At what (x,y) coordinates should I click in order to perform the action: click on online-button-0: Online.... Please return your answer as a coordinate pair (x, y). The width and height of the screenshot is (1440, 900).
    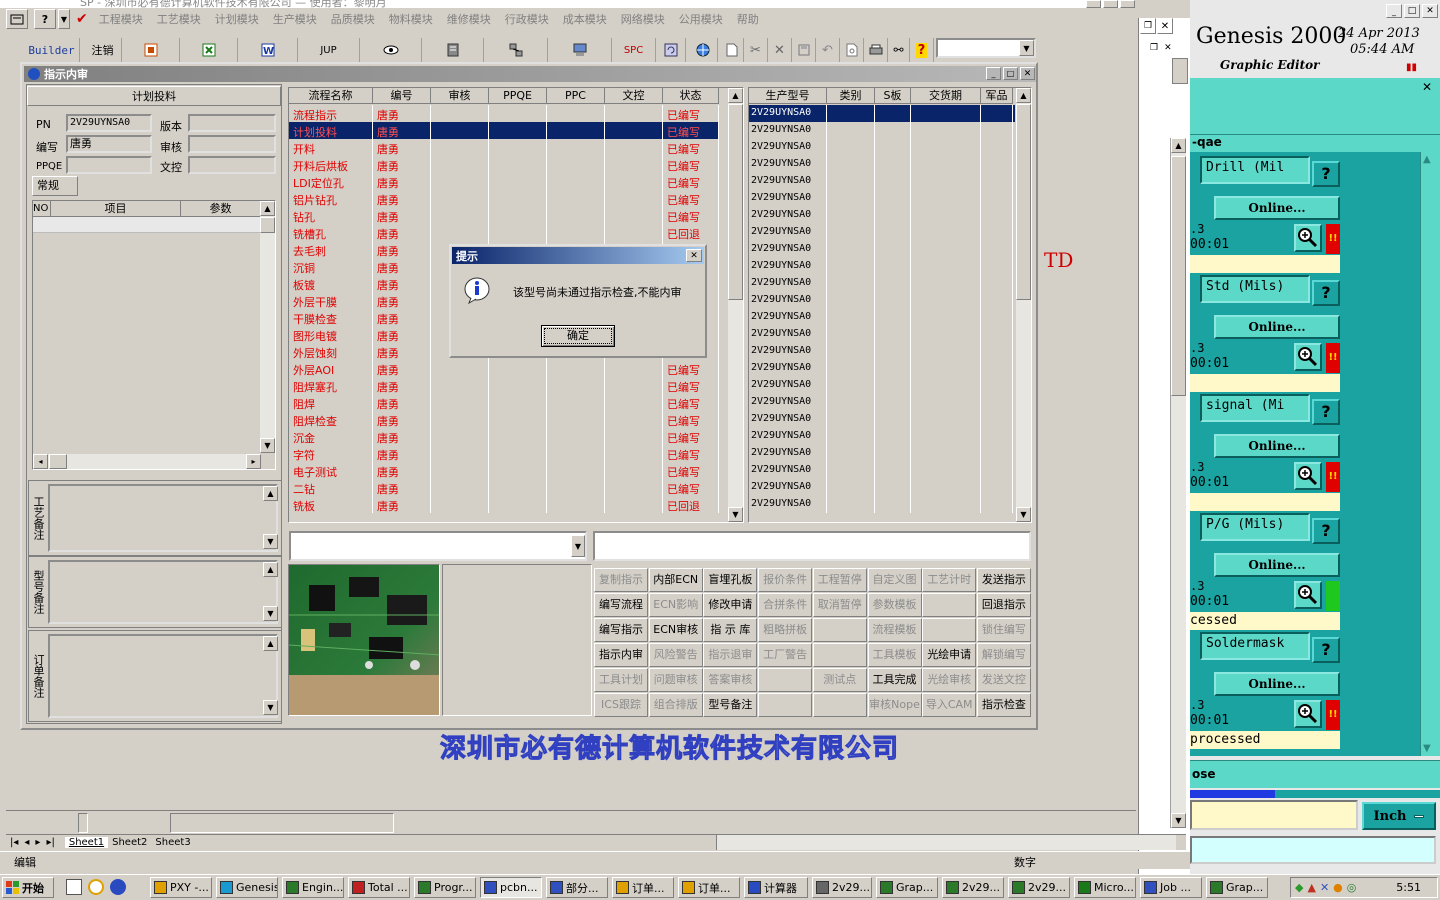
    Looking at the image, I should click on (1277, 208).